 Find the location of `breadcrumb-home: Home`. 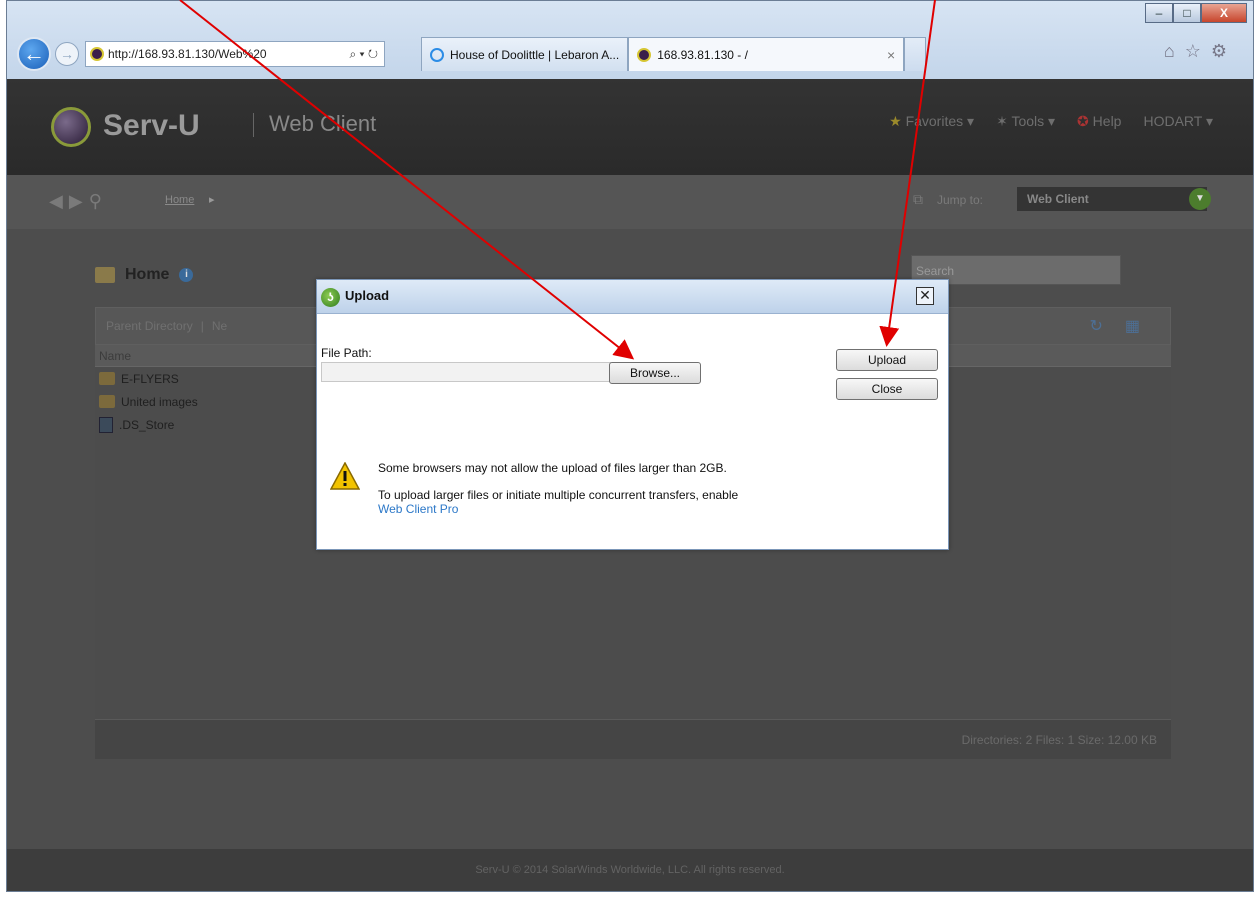

breadcrumb-home: Home is located at coordinates (179, 200).